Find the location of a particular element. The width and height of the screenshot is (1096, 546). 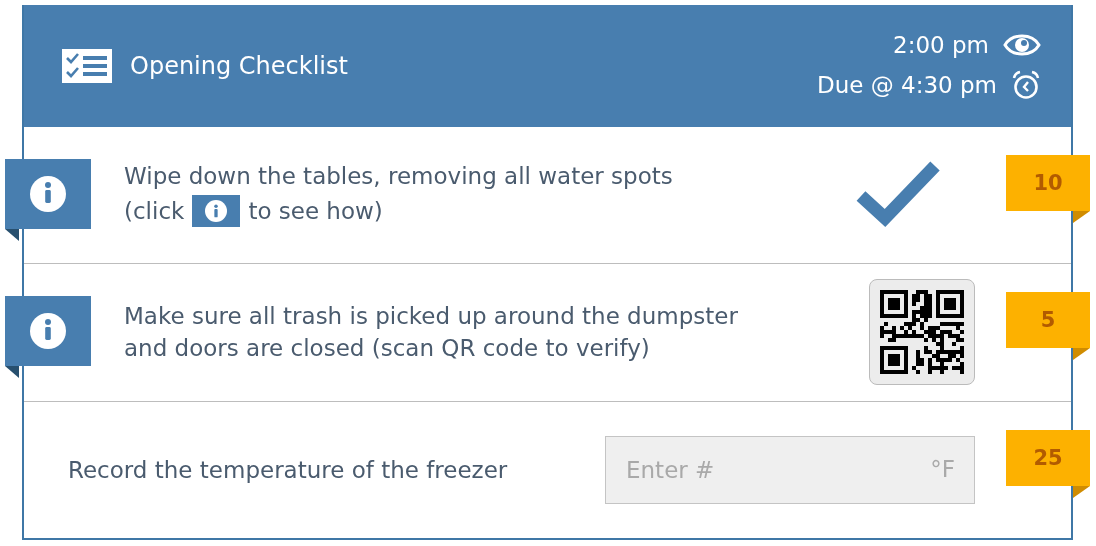

qr-code-tile is located at coordinates (922, 332).